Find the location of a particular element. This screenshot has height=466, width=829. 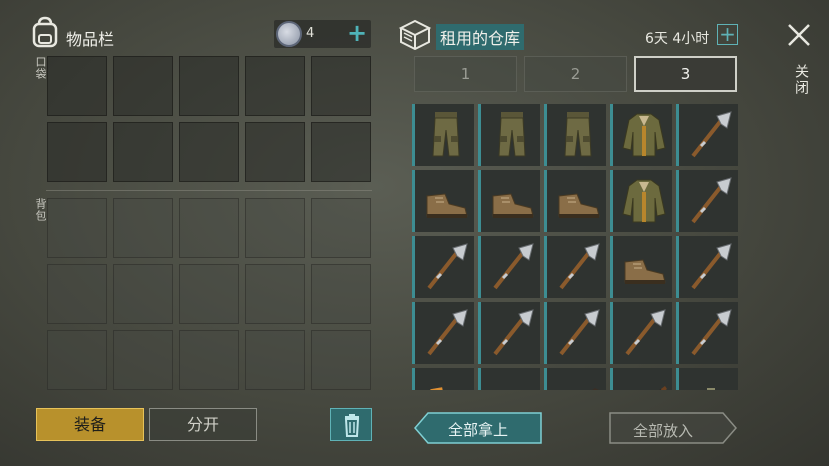

tab-3-label: 3 is located at coordinates (685, 74).